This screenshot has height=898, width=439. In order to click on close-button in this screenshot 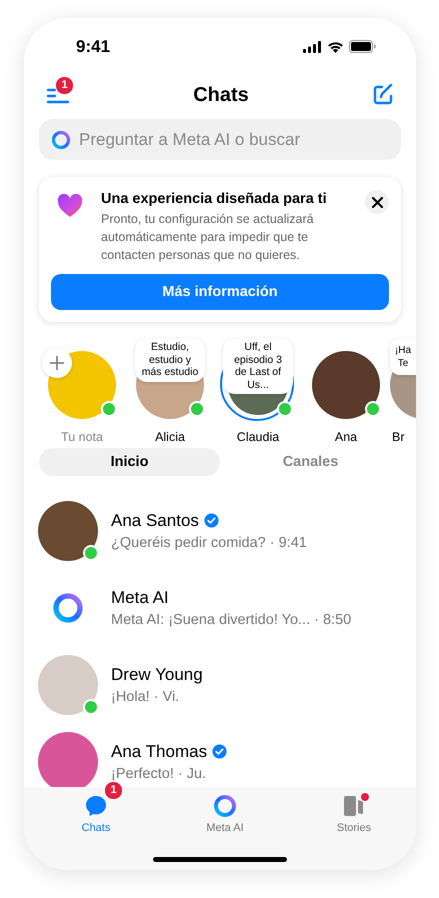, I will do `click(377, 202)`.